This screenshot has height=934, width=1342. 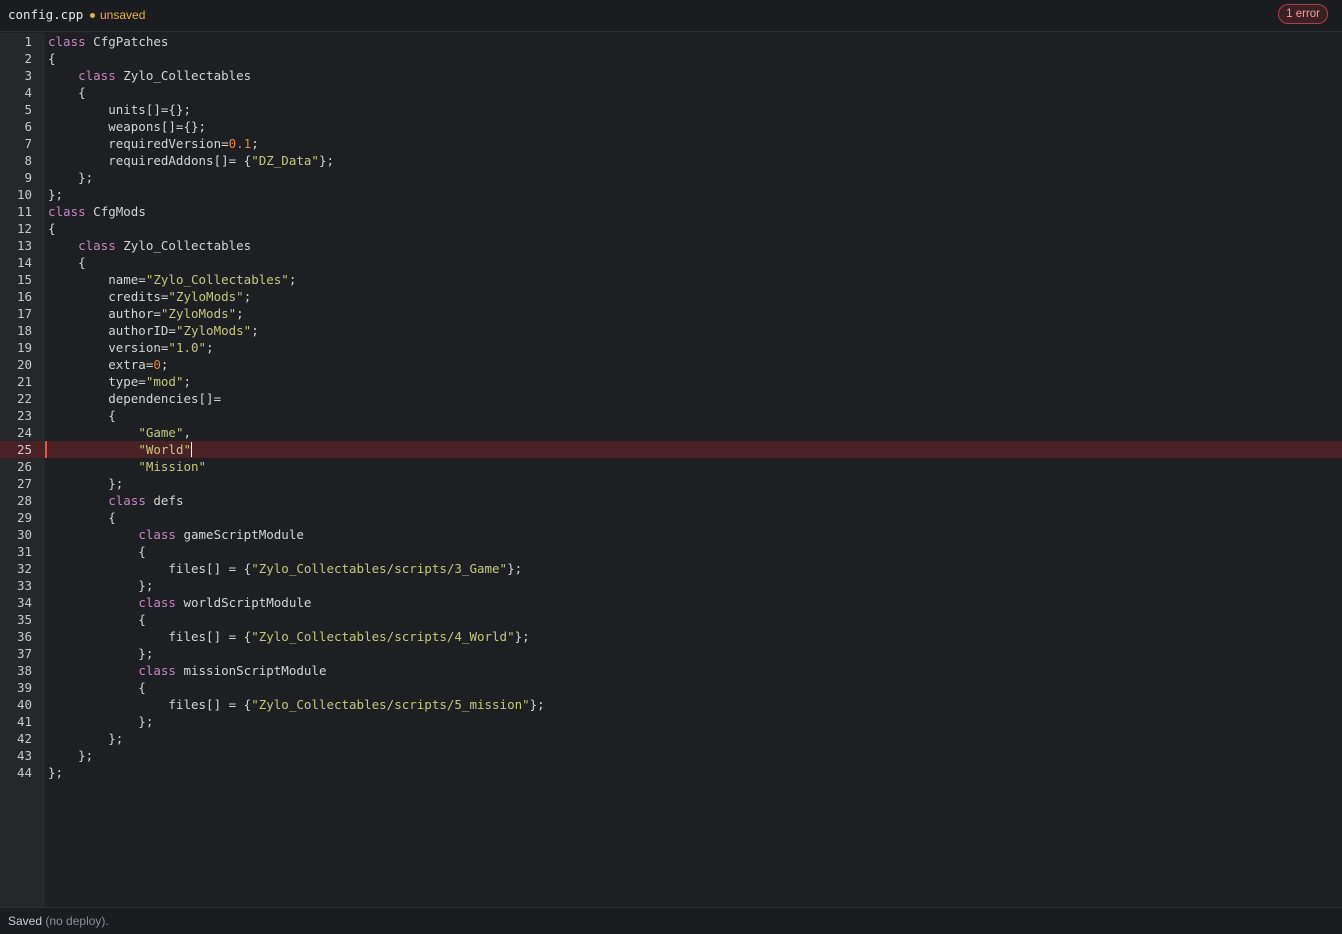 I want to click on line-number: 12, so click(x=24, y=228).